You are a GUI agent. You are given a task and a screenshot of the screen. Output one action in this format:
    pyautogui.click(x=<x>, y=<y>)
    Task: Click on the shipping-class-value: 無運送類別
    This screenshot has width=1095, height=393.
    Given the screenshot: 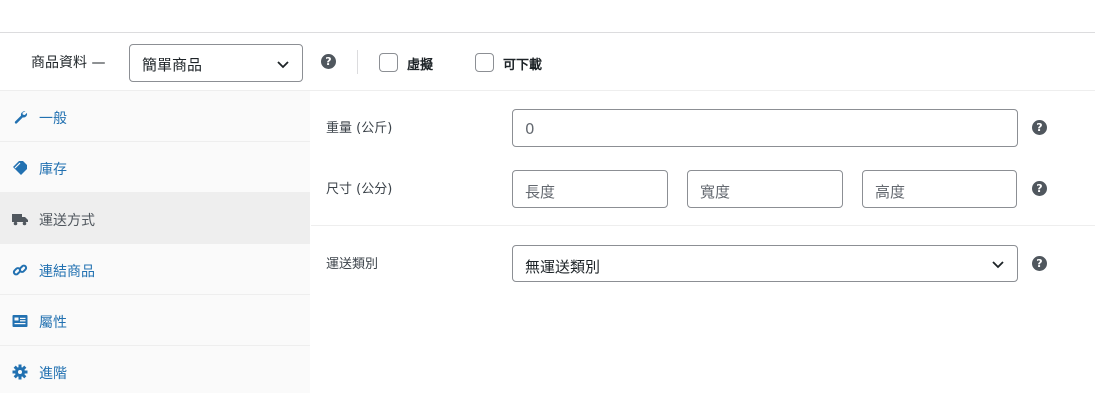 What is the action you would take?
    pyautogui.click(x=563, y=267)
    